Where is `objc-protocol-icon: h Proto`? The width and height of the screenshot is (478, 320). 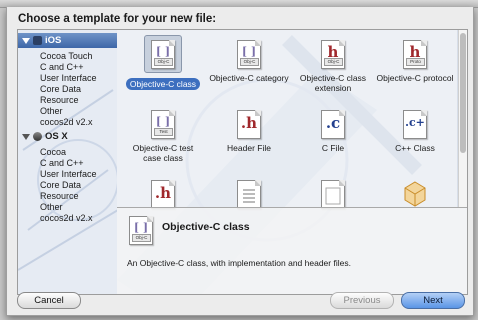 objc-protocol-icon: h Proto is located at coordinates (415, 54).